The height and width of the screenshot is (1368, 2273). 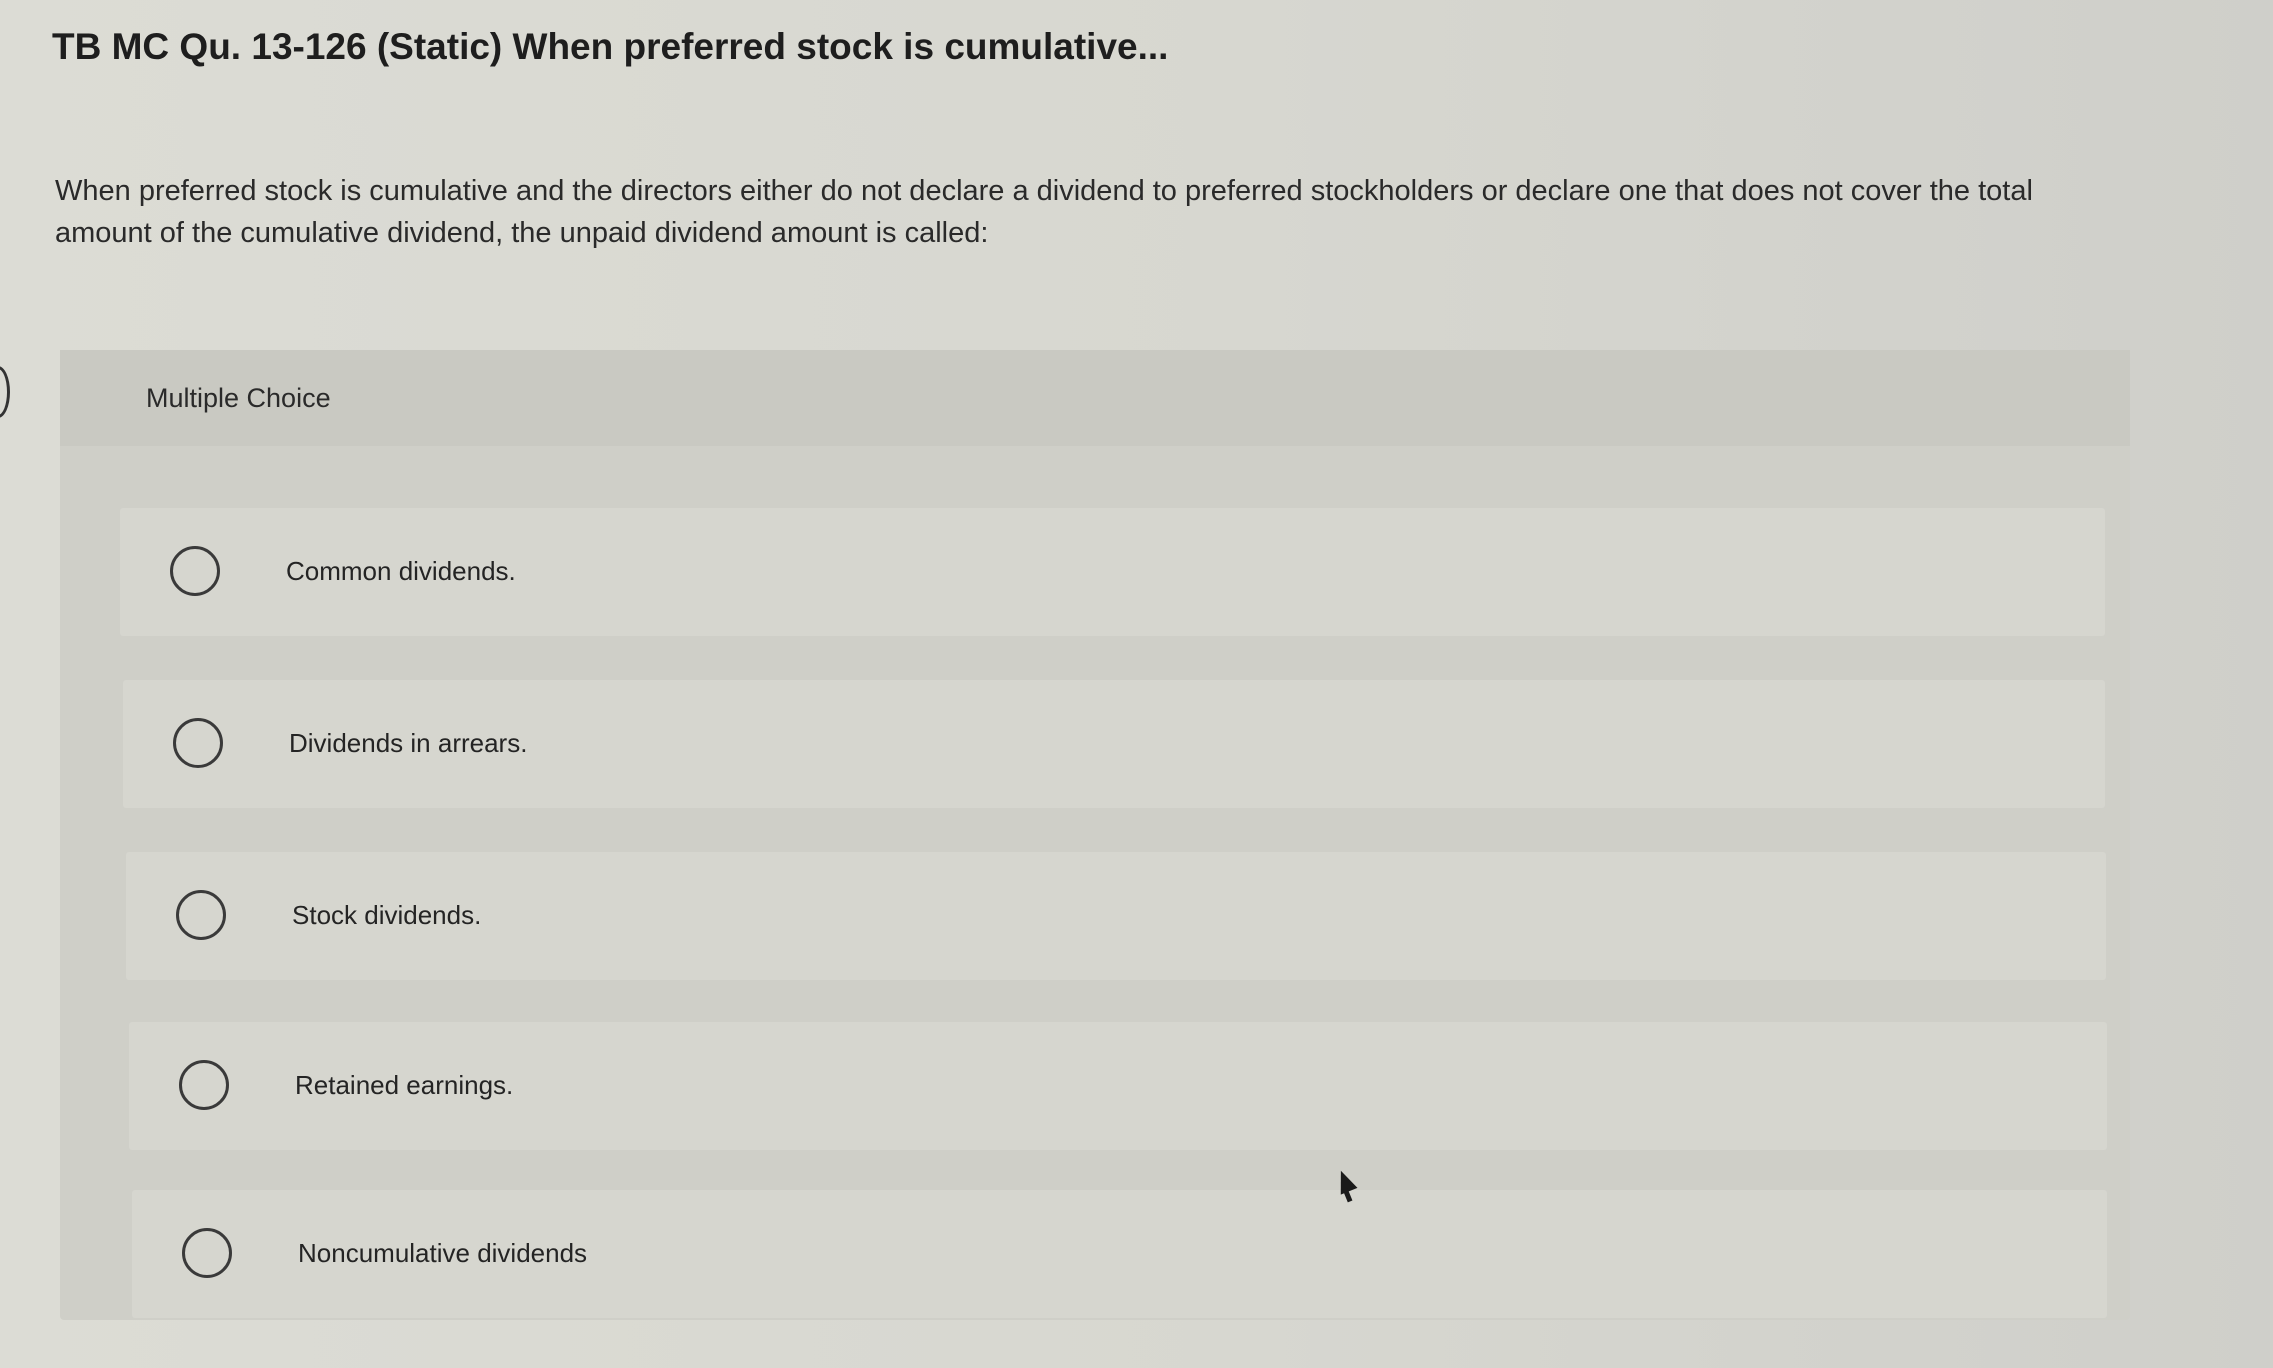 What do you see at coordinates (1095, 398) in the screenshot?
I see `multiple-choice-header: Multiple Choice` at bounding box center [1095, 398].